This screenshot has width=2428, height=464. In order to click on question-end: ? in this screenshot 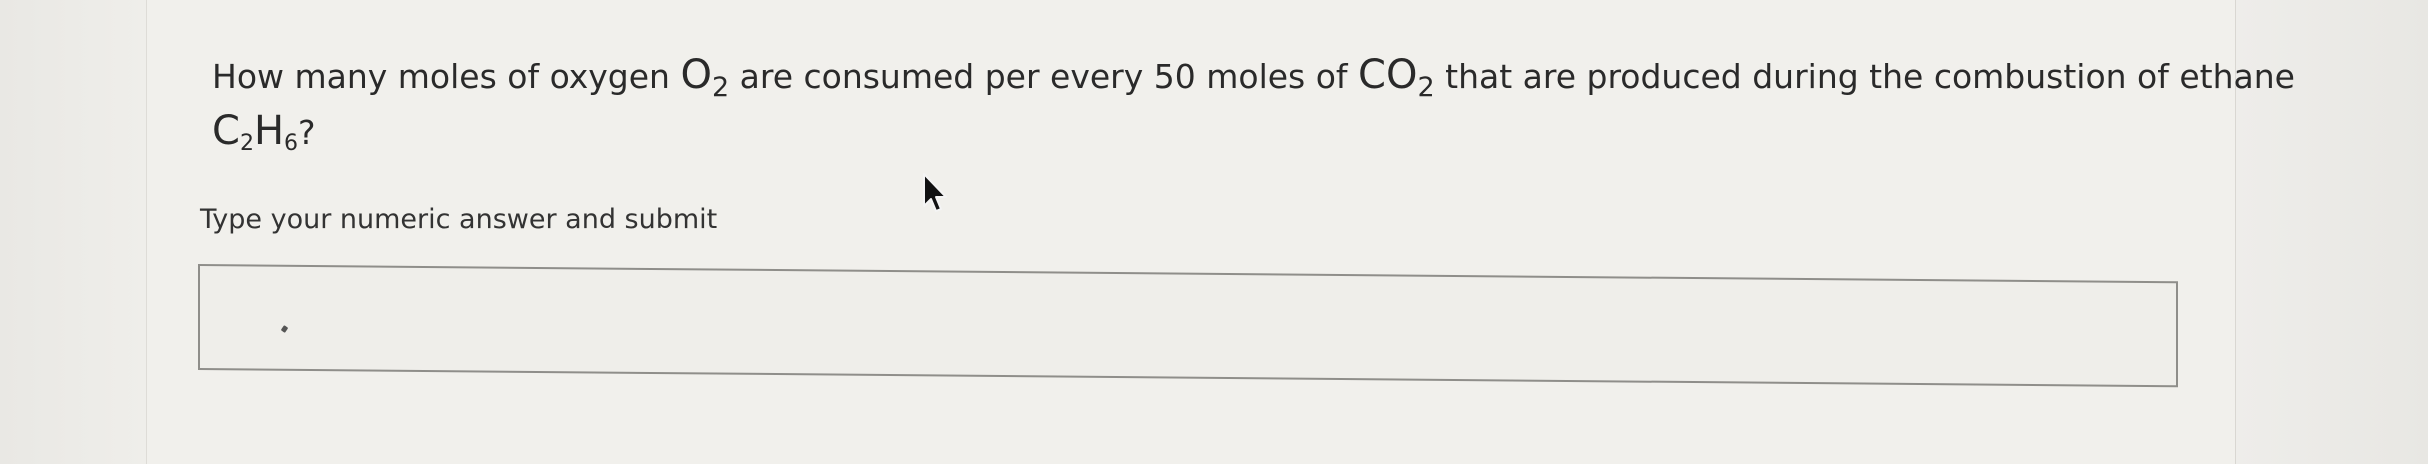, I will do `click(307, 132)`.